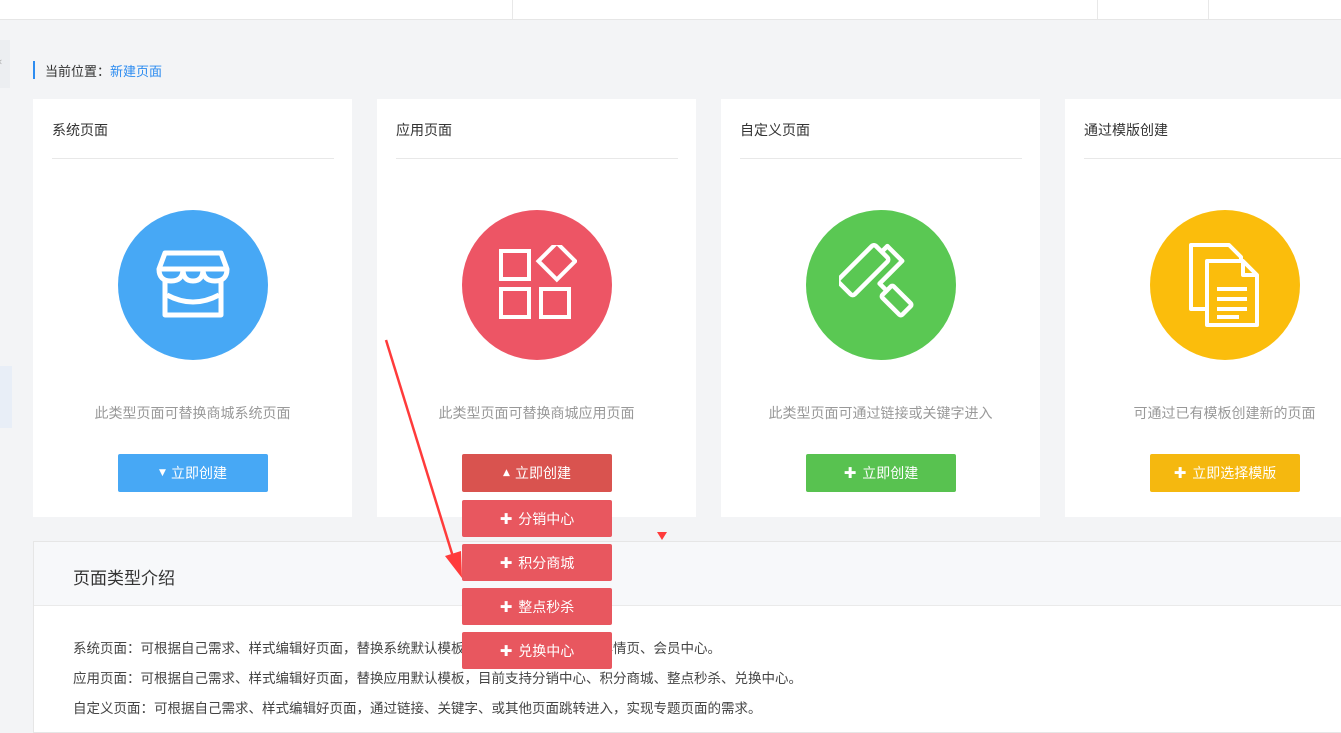 The height and width of the screenshot is (733, 1341). I want to click on card-description: 此类型页面可替换商城系统页面, so click(192, 414).